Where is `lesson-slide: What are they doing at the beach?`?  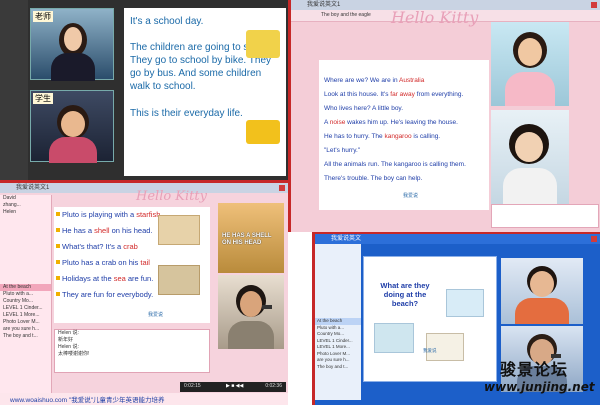
lesson-slide: What are they doing at the beach? is located at coordinates (430, 319).